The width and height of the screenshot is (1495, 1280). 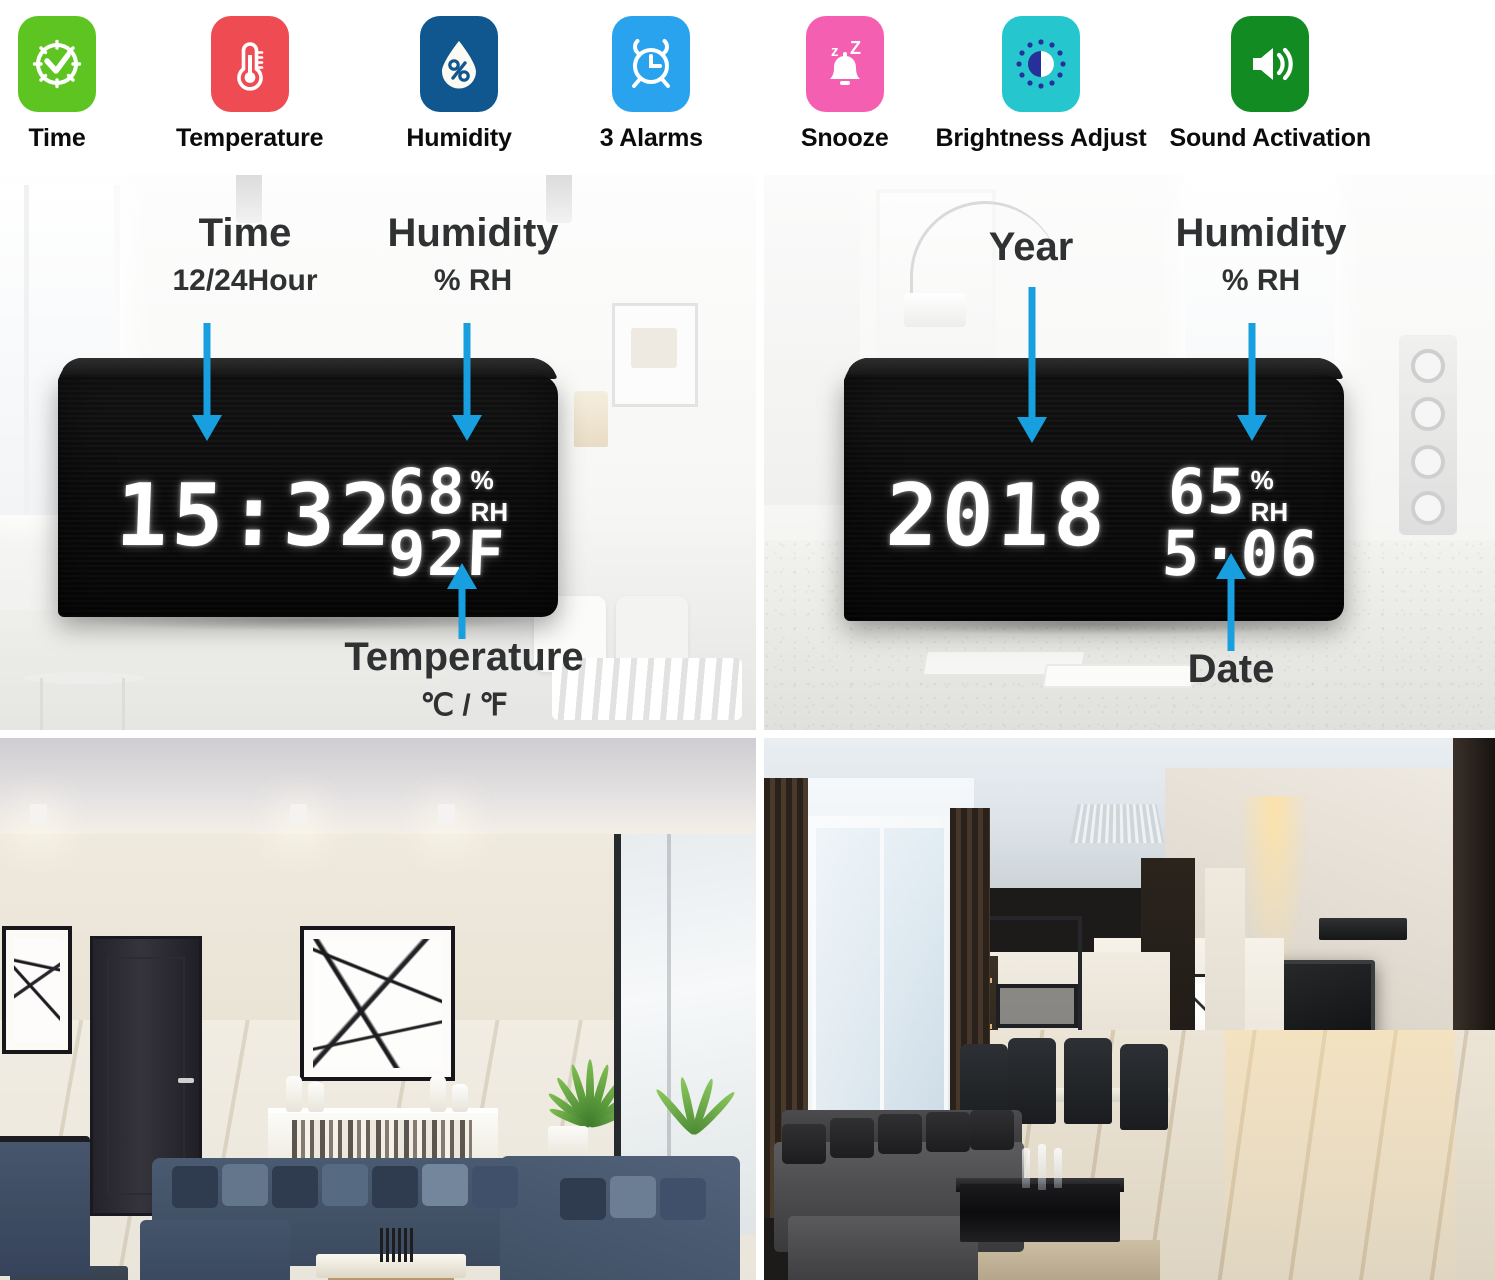 I want to click on feature-label-sound: Sound Activation, so click(x=1270, y=138).